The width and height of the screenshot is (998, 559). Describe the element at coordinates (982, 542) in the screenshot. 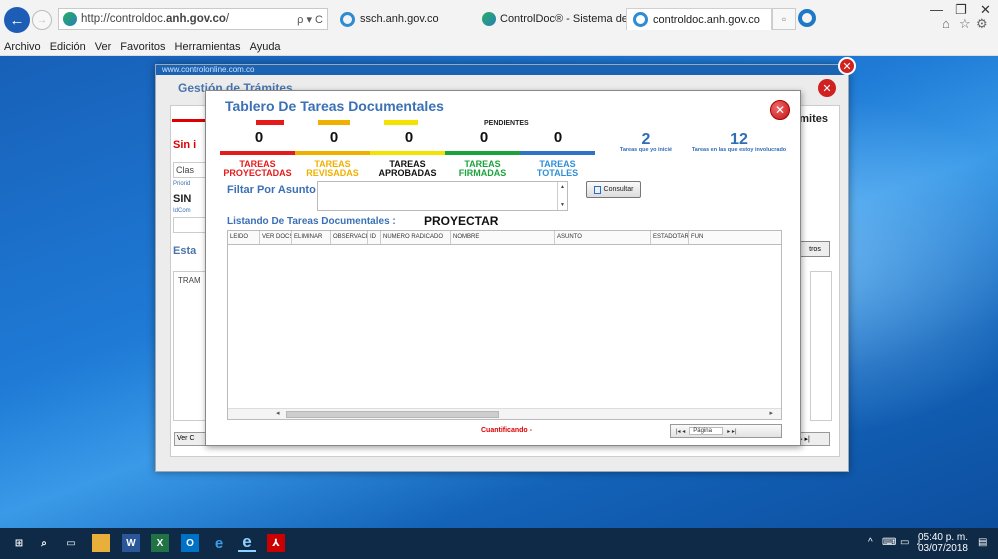

I see `notifications-icon: ▤` at that location.